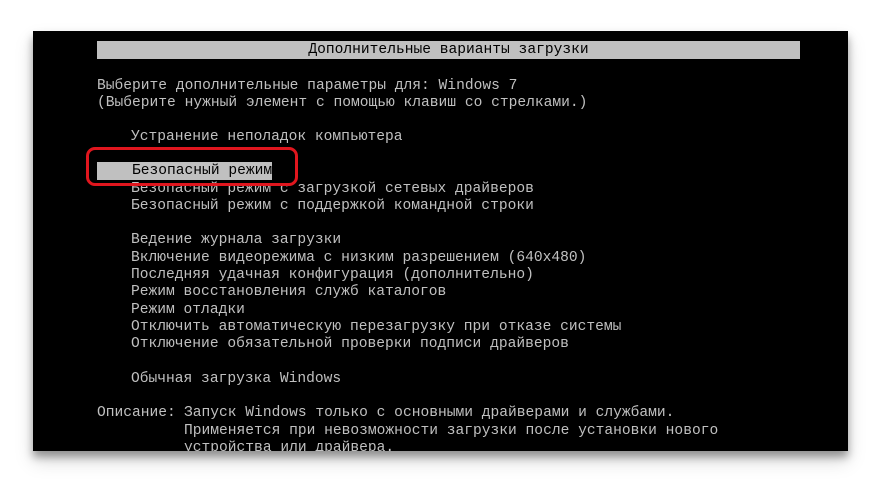 This screenshot has height=483, width=895. I want to click on option-debugging: Режим отладки, so click(188, 310).